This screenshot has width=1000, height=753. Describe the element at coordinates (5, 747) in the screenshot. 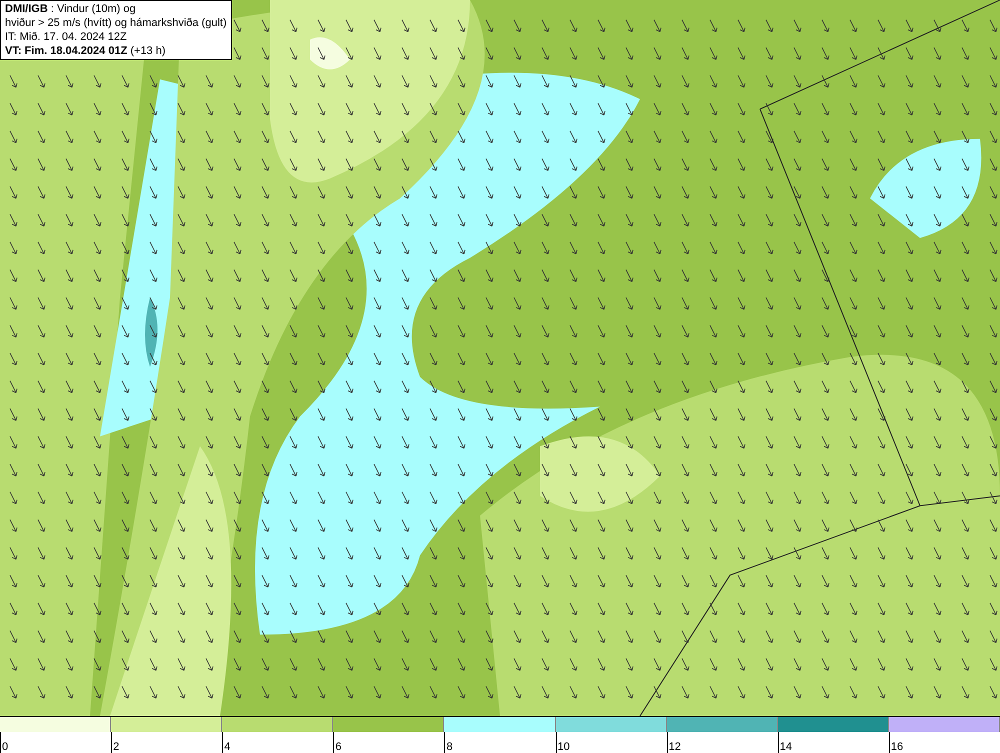

I see `legend-tick-label: 0` at that location.